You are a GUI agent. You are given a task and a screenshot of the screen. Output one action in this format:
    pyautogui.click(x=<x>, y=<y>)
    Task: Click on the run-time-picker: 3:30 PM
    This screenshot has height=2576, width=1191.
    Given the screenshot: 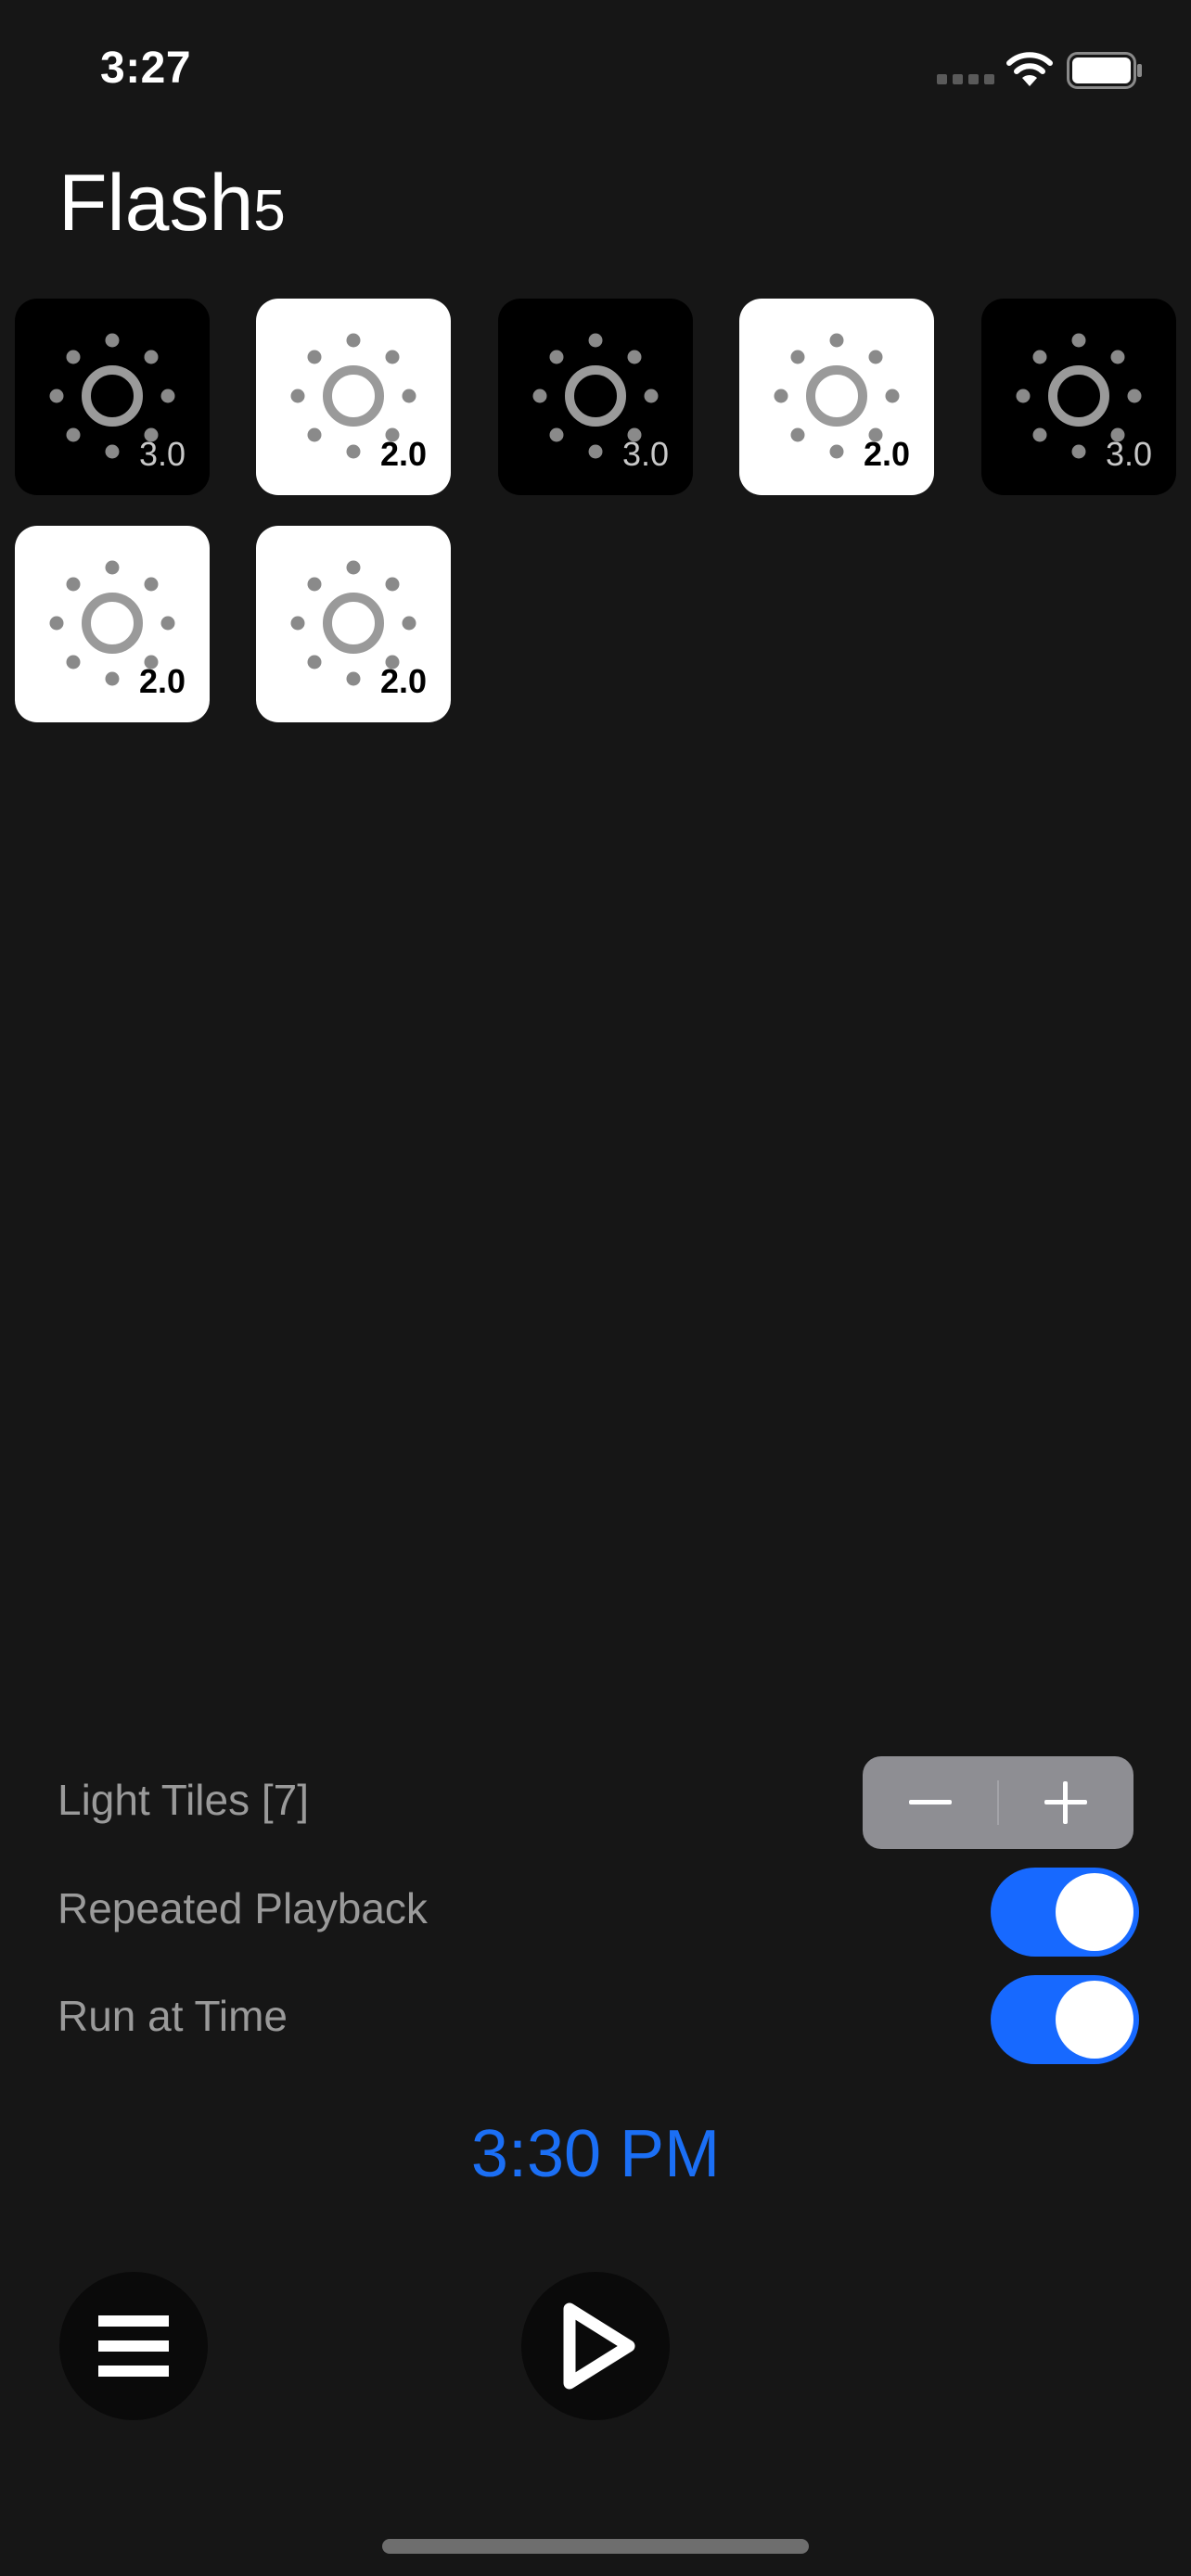 What is the action you would take?
    pyautogui.click(x=595, y=2154)
    